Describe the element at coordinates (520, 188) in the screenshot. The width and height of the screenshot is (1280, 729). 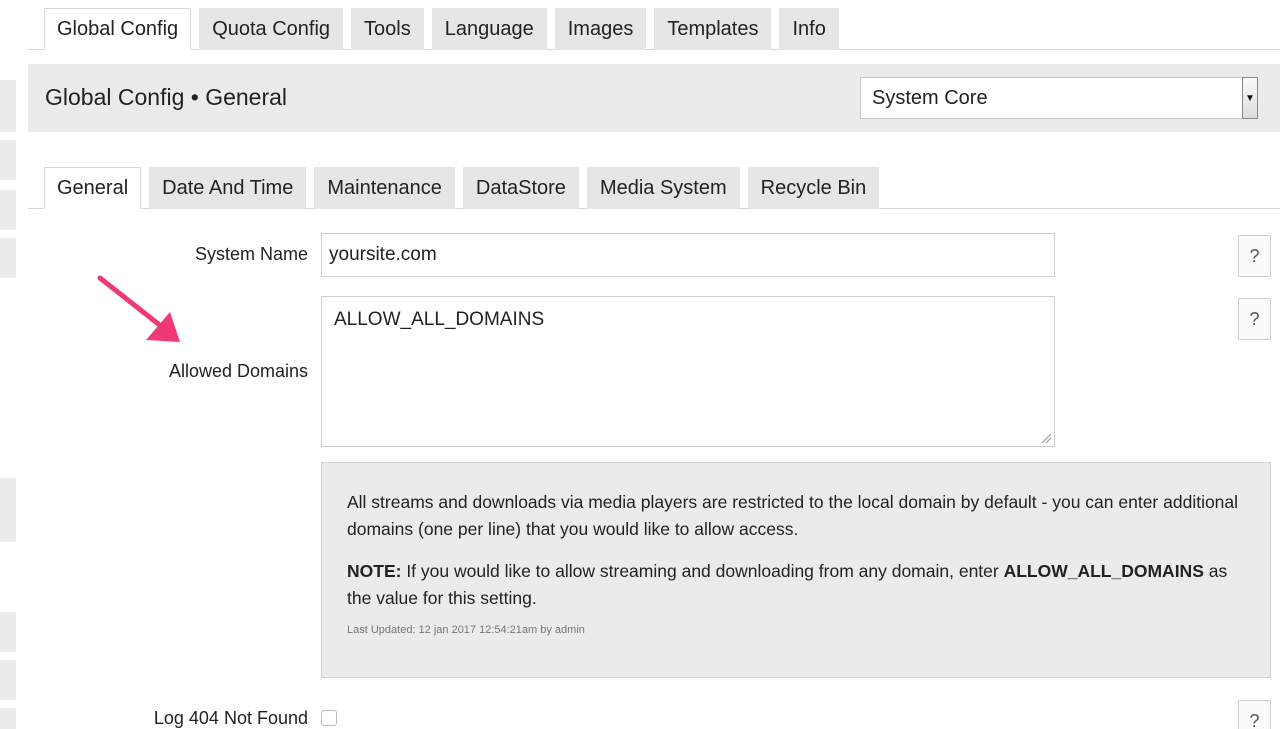
I see `tab-datastore: DataStore` at that location.